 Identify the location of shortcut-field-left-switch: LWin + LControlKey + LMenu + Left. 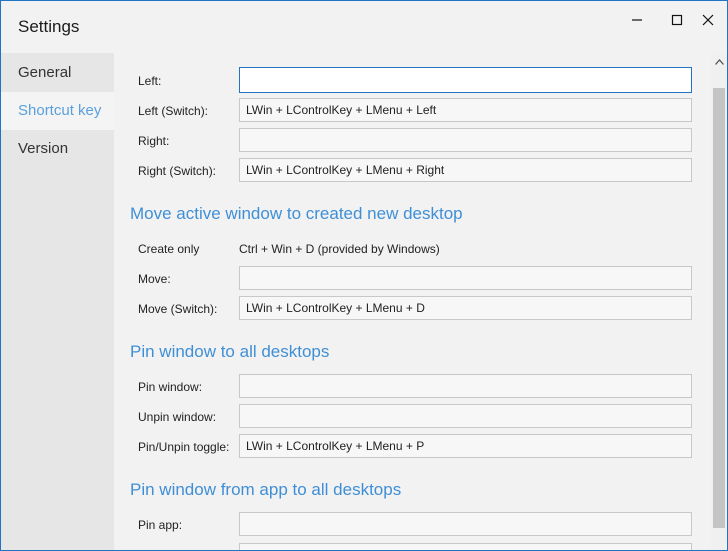
(465, 110).